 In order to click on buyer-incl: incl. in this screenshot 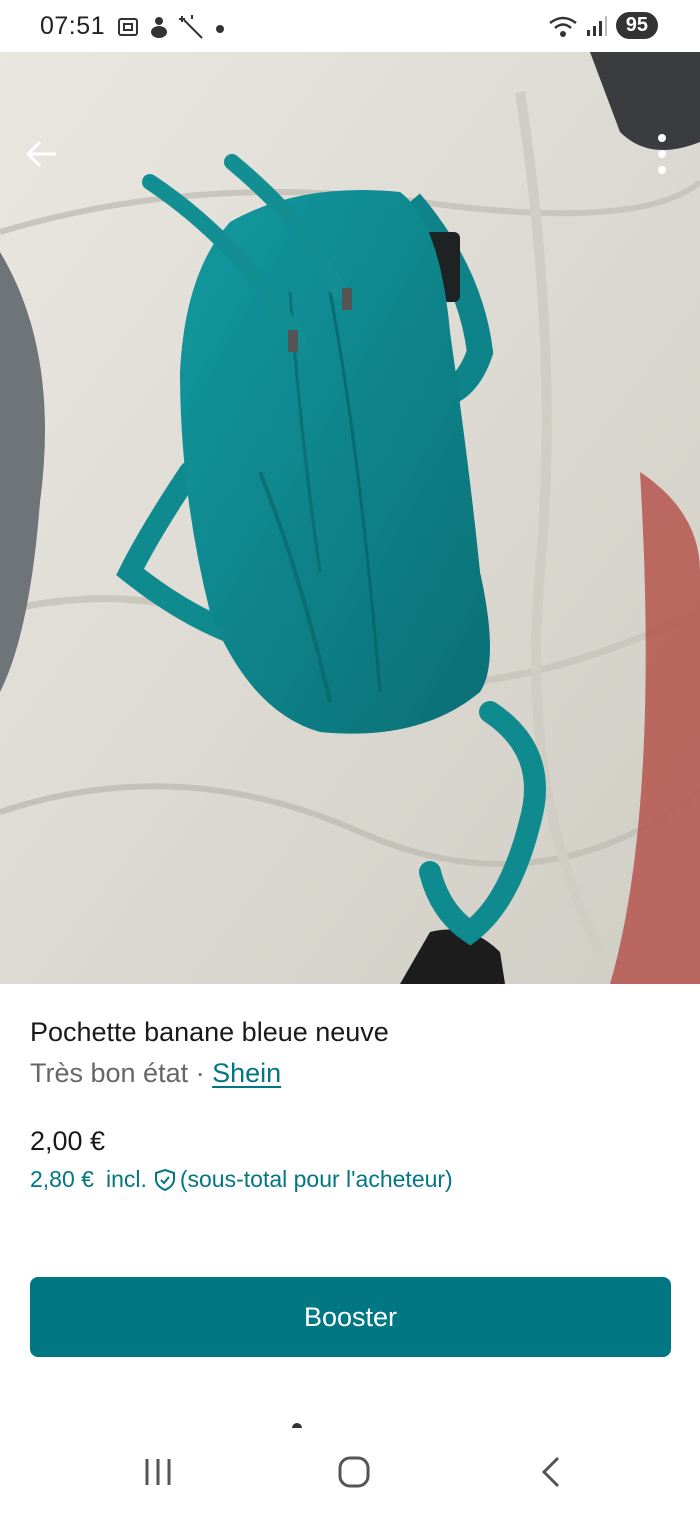, I will do `click(126, 1179)`.